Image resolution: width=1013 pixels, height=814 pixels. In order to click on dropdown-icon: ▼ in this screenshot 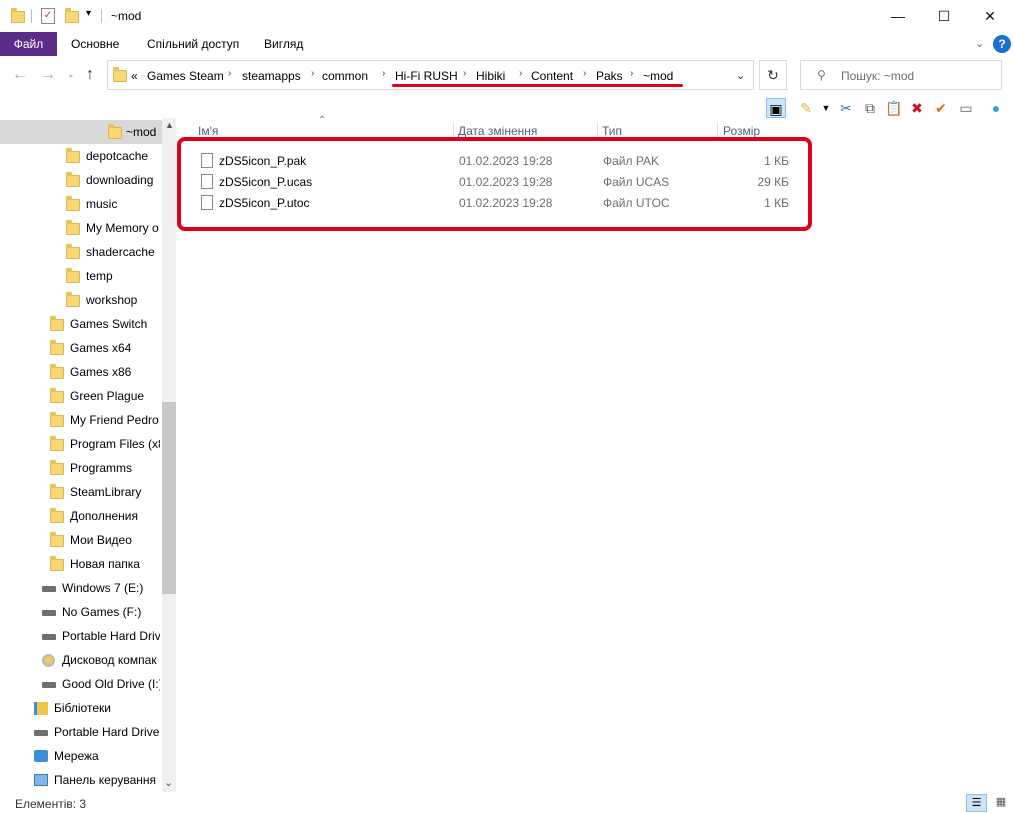, I will do `click(826, 108)`.